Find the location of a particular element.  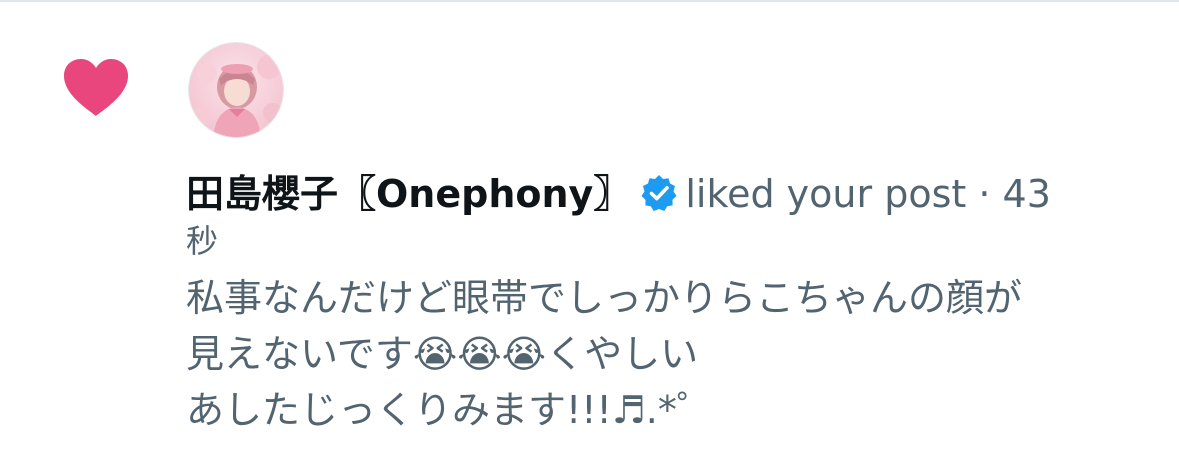

post-line: あしたじっくりみます!!!♬.*゜ is located at coordinates (450, 410).